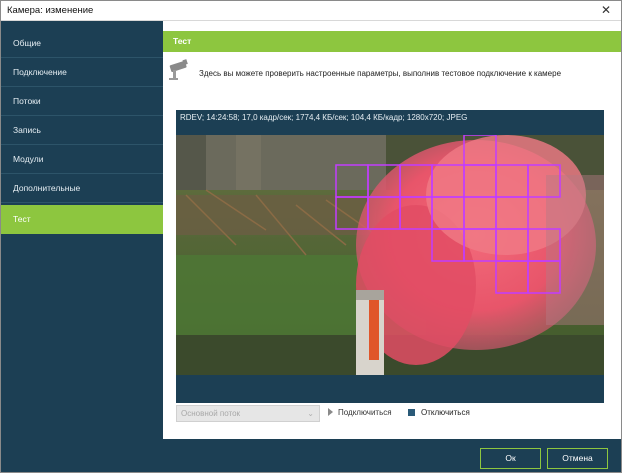 This screenshot has height=473, width=622. What do you see at coordinates (211, 413) in the screenshot?
I see `stream-select-value: Основной поток` at bounding box center [211, 413].